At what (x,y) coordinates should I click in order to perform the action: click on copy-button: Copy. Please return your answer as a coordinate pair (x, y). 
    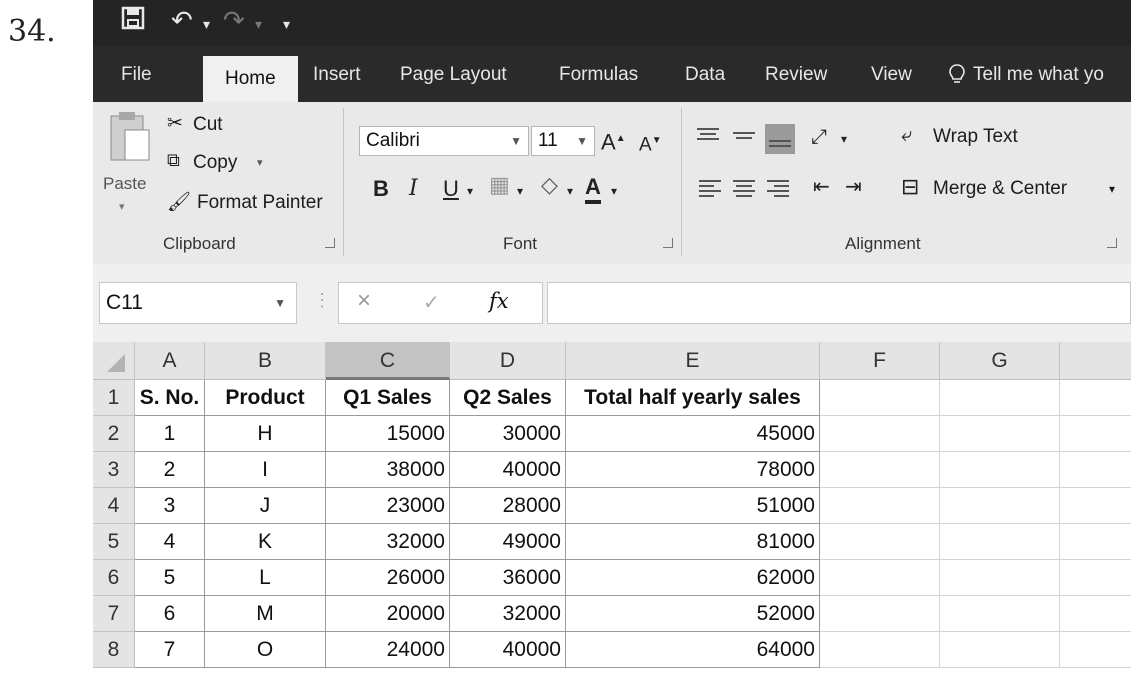
    Looking at the image, I should click on (215, 163).